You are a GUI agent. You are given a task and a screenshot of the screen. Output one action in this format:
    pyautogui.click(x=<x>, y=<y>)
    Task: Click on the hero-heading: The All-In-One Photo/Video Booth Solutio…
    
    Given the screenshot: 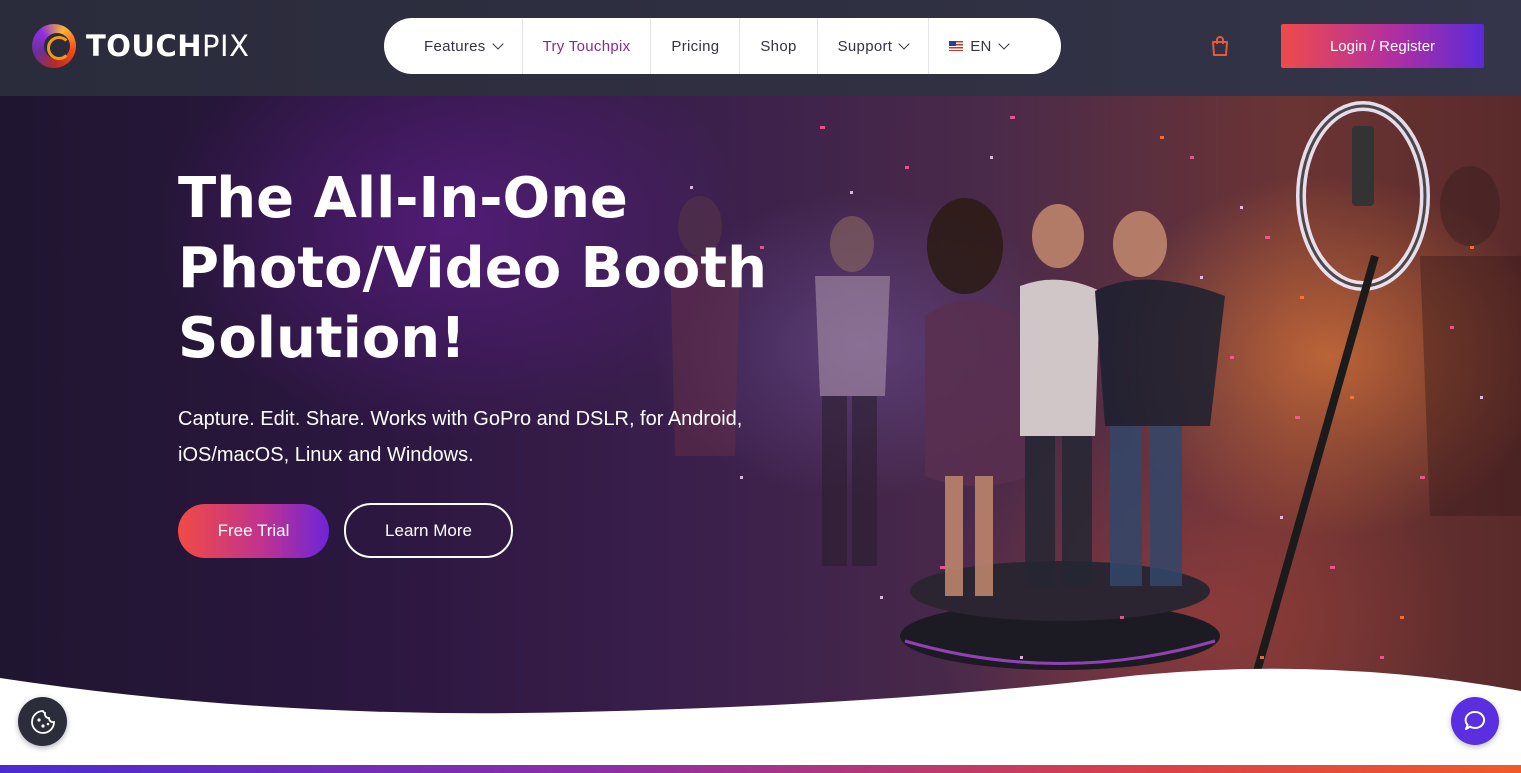 What is the action you would take?
    pyautogui.click(x=488, y=269)
    